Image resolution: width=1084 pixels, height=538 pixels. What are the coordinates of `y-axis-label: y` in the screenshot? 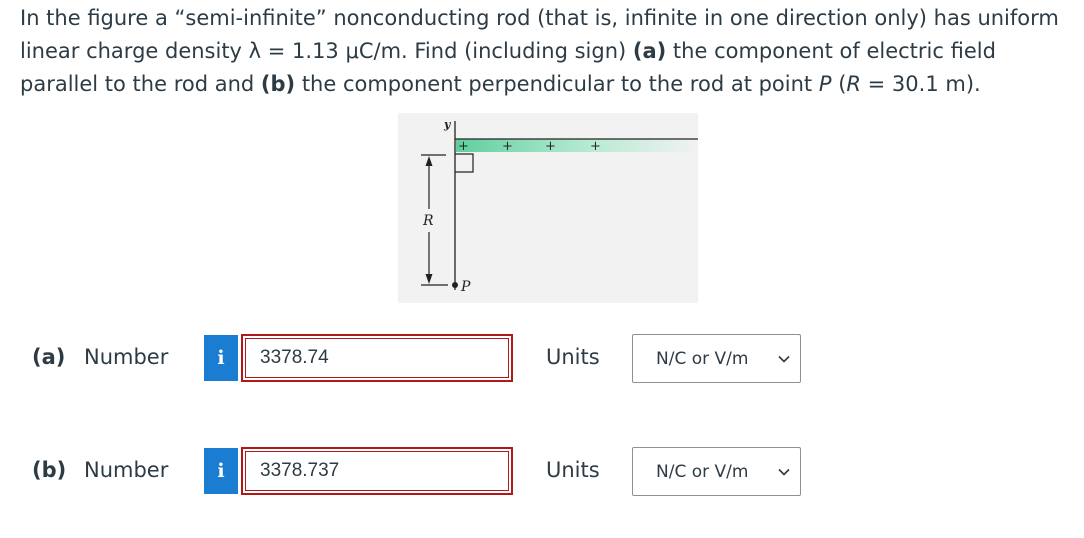 It's located at (447, 124).